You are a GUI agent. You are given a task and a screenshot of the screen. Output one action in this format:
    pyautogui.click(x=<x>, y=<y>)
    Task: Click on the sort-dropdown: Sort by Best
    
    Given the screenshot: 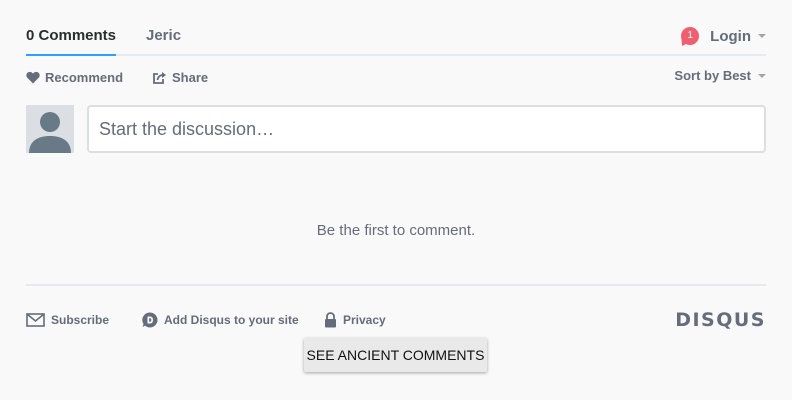 What is the action you would take?
    pyautogui.click(x=720, y=75)
    